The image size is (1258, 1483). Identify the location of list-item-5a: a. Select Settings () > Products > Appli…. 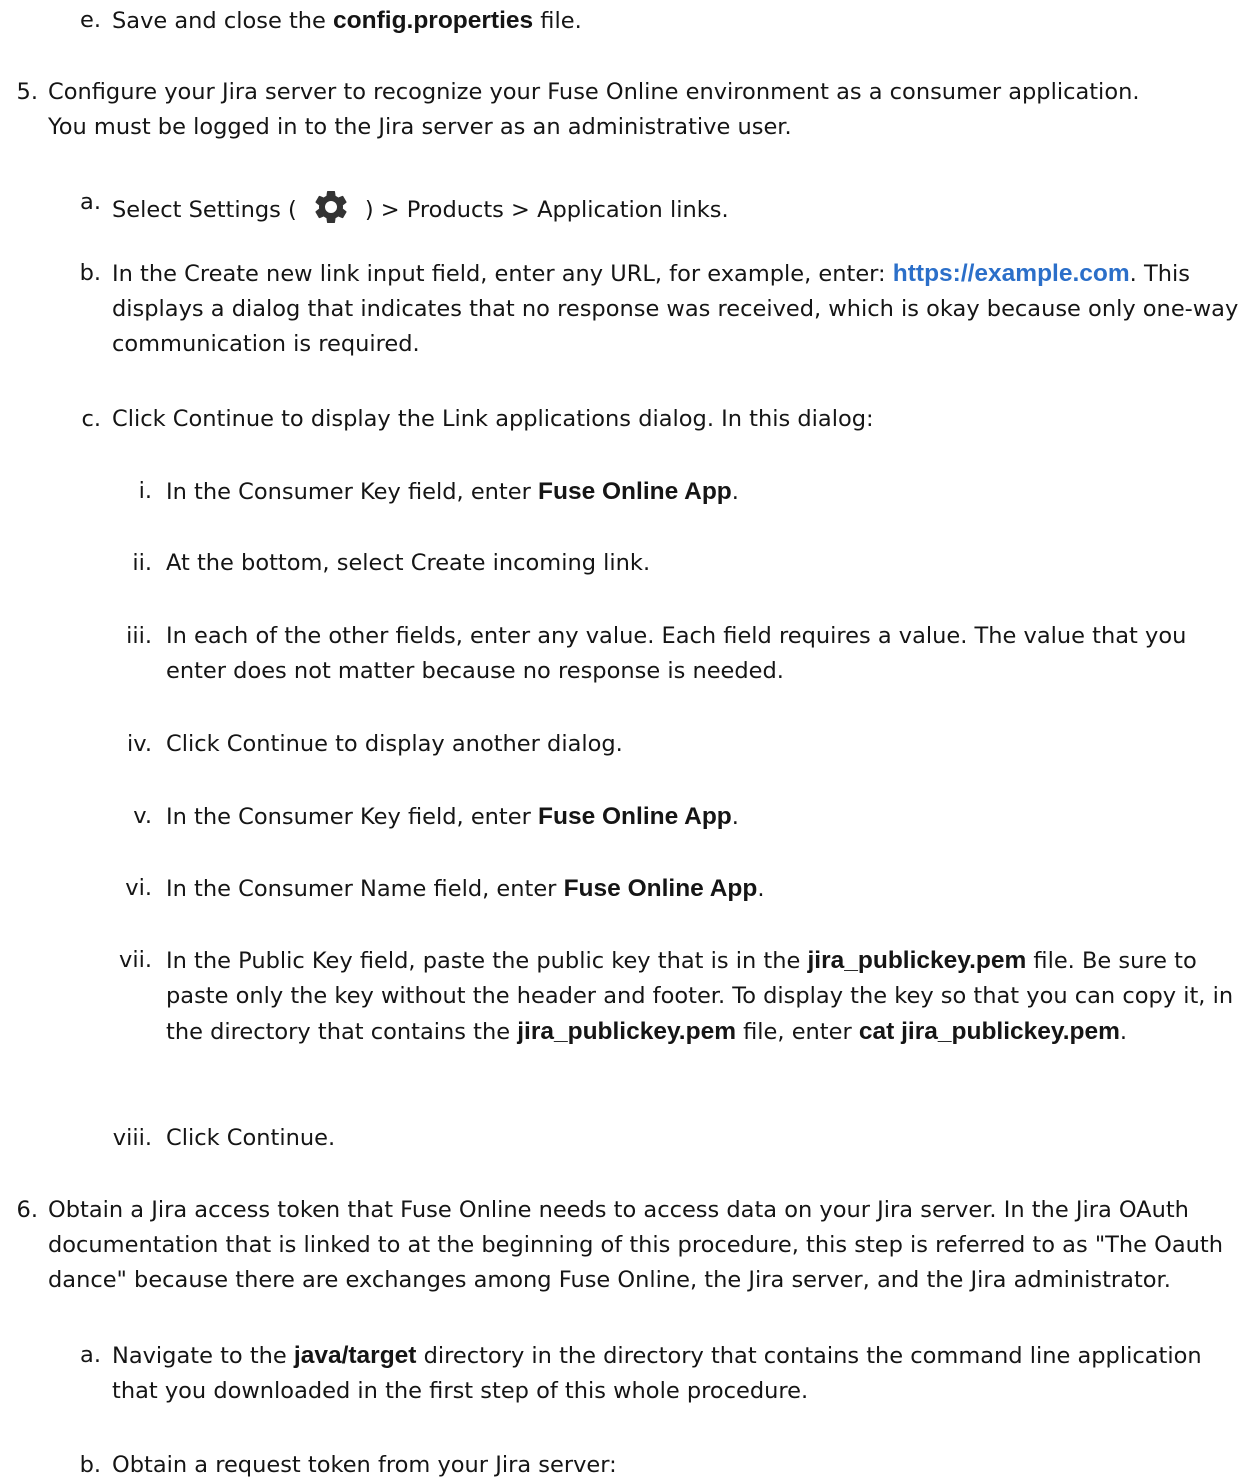
(660, 207).